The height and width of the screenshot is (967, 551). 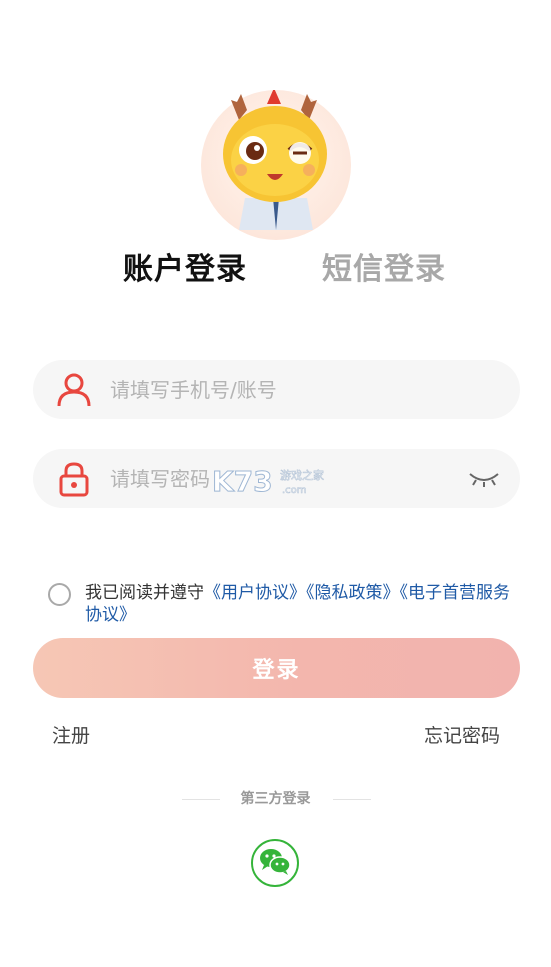 What do you see at coordinates (277, 481) in the screenshot?
I see `watermark-logo: K73 游戏之家 .com` at bounding box center [277, 481].